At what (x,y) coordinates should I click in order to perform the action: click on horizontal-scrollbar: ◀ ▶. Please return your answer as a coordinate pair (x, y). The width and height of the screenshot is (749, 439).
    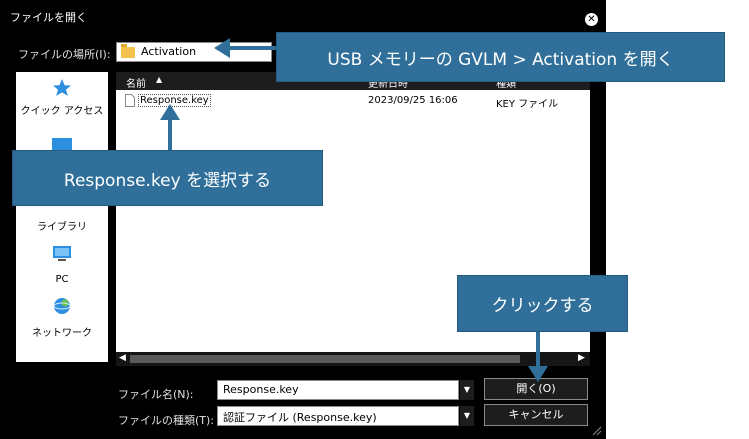
    Looking at the image, I should click on (353, 359).